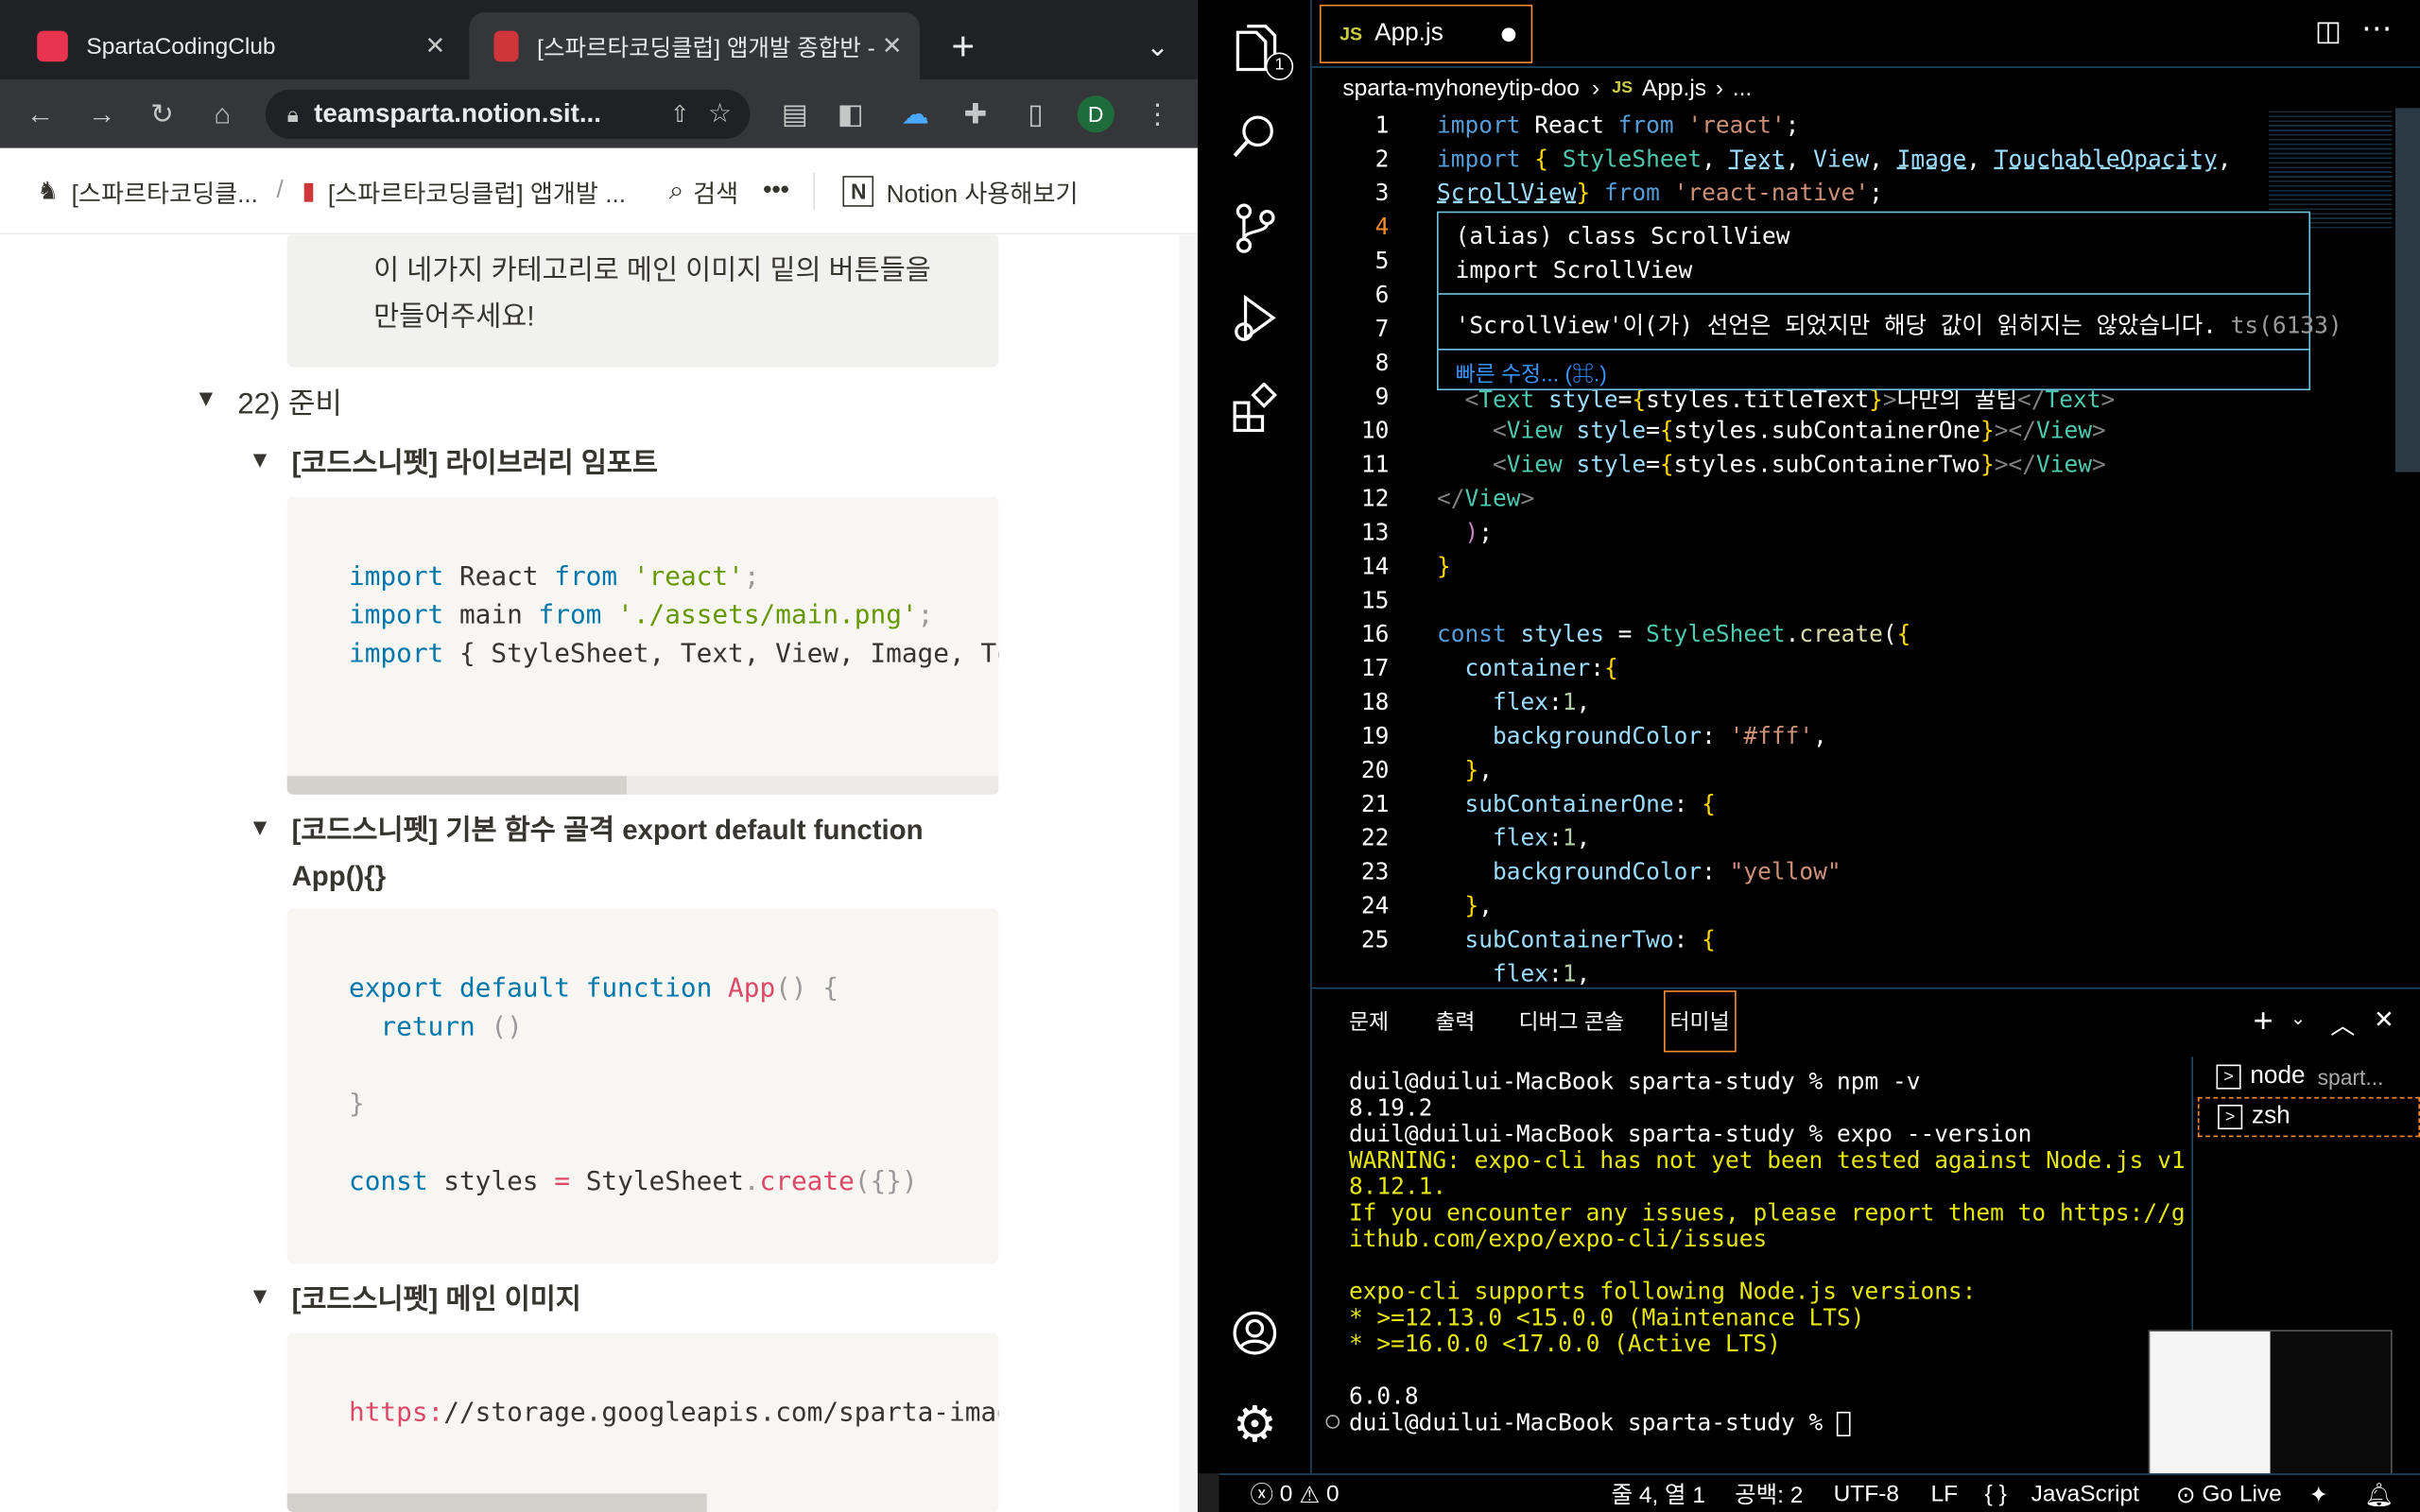 The width and height of the screenshot is (2420, 1512). I want to click on tab-debug-console: 디버그 콘솔, so click(1572, 1022).